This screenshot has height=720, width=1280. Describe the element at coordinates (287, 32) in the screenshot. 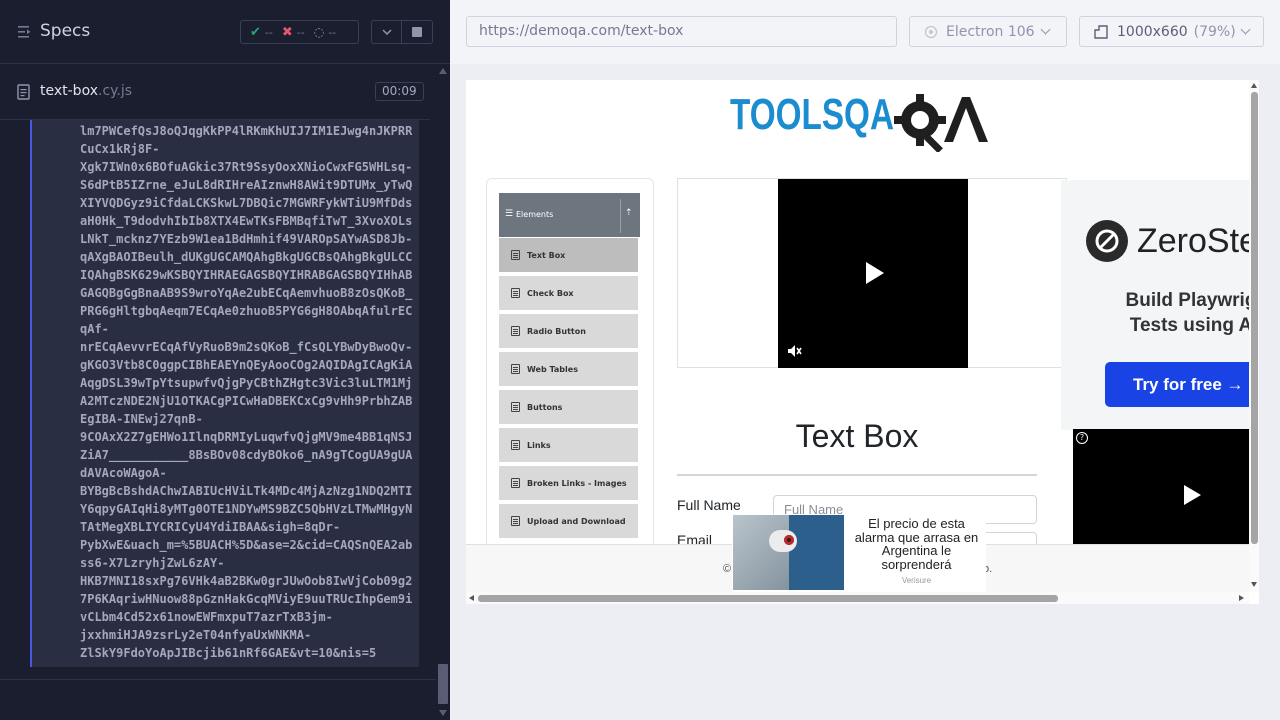

I see `x-icon: ✖` at that location.